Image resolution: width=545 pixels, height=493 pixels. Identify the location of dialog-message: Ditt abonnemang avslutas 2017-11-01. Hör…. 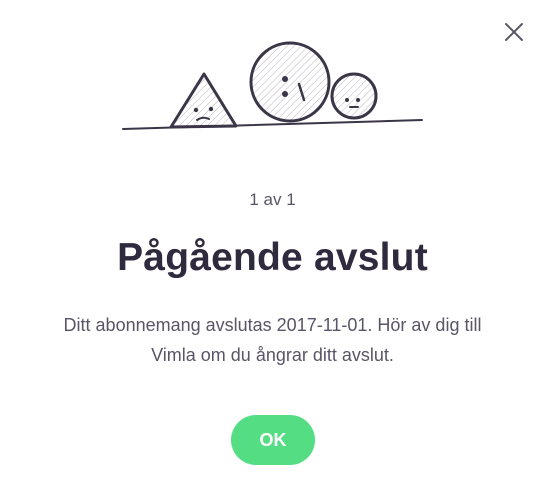
(272, 340).